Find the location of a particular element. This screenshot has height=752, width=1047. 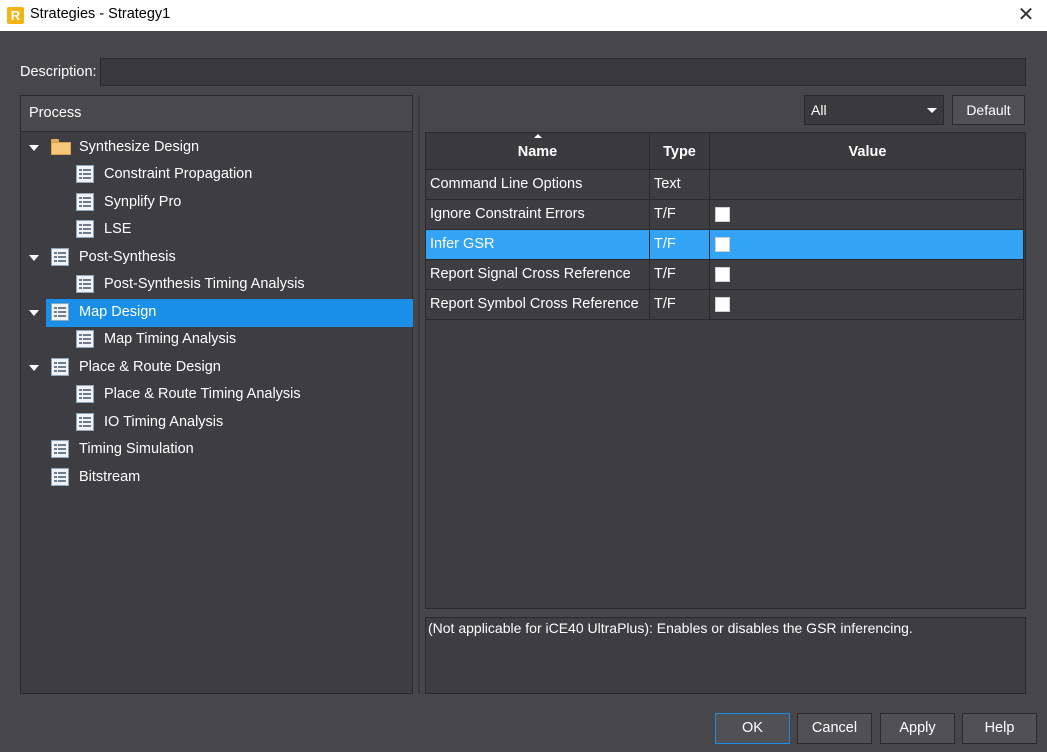

close-icon: ✕ is located at coordinates (1026, 15).